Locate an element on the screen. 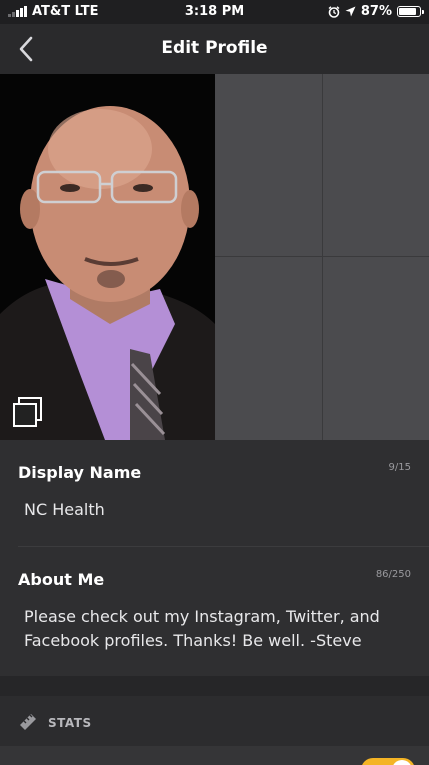  battery-percent: 87% is located at coordinates (376, 11).